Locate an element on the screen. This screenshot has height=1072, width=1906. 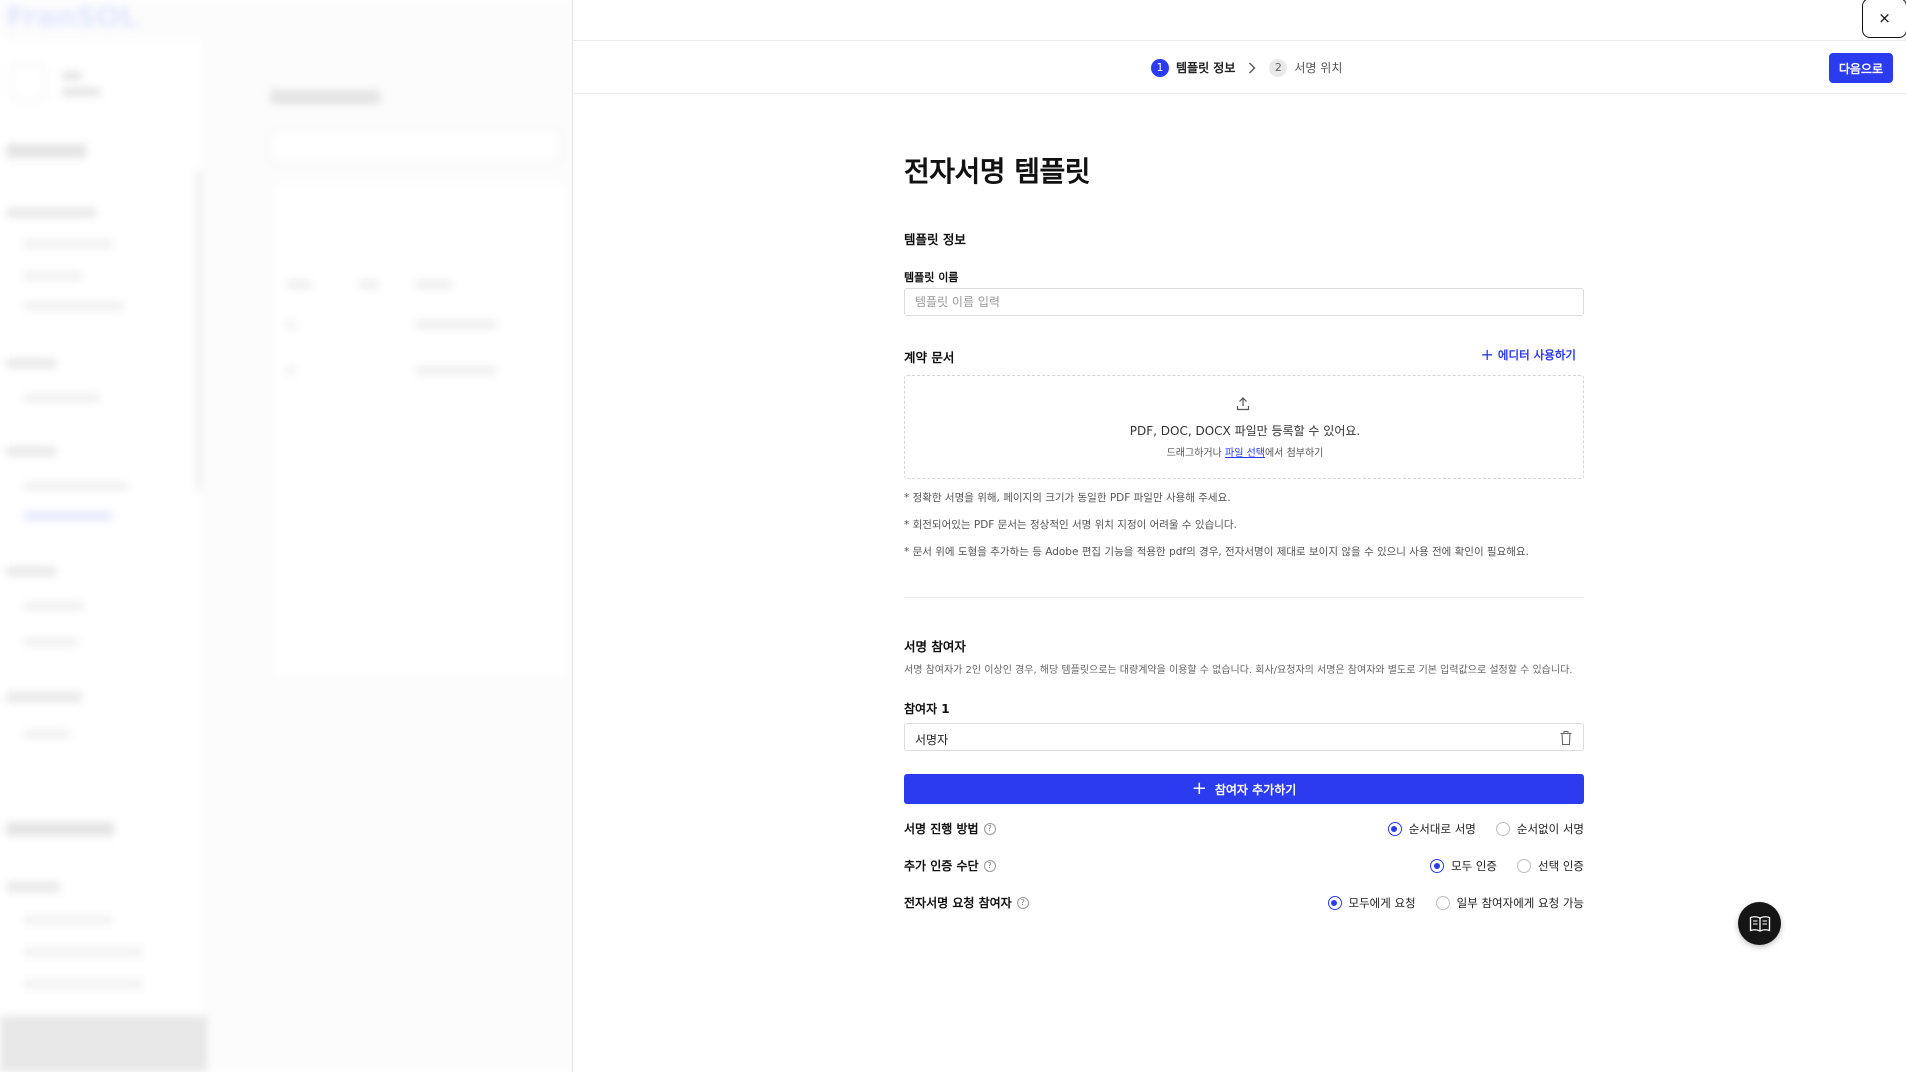
signing-method-radios: 순서대로 서명 순서없이 서명 is located at coordinates (1476, 829).